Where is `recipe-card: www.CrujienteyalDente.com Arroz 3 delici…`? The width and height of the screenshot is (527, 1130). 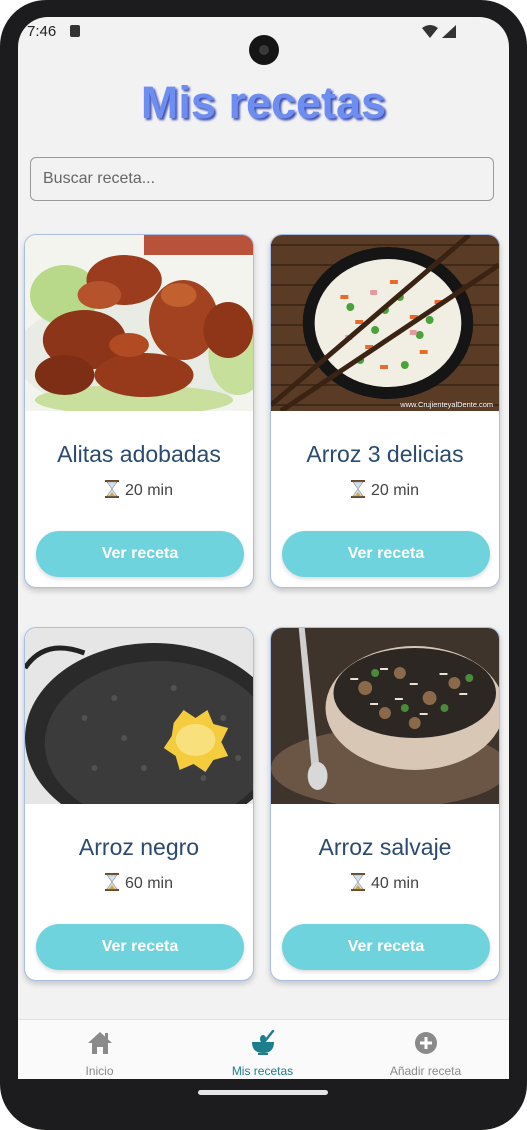 recipe-card: www.CrujienteyalDente.com Arroz 3 delici… is located at coordinates (385, 411).